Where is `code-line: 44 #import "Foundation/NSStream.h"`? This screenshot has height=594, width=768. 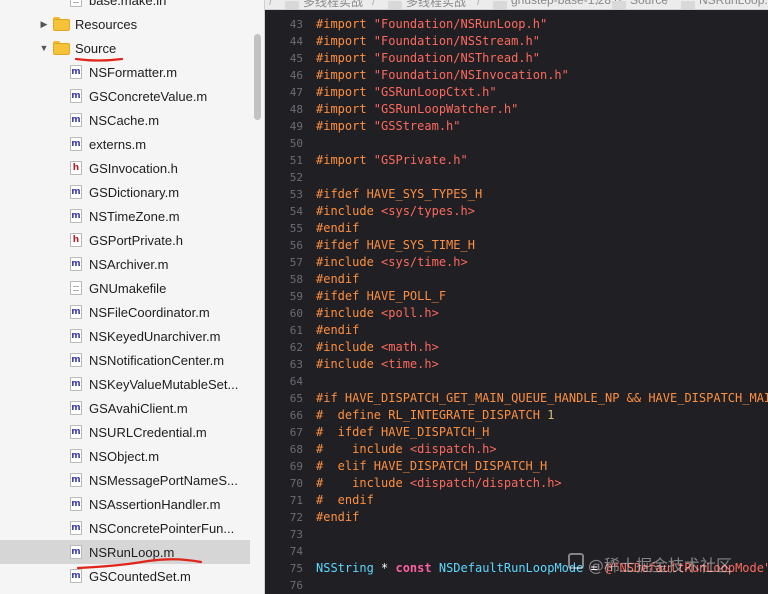 code-line: 44 #import "Foundation/NSStream.h" is located at coordinates (516, 41).